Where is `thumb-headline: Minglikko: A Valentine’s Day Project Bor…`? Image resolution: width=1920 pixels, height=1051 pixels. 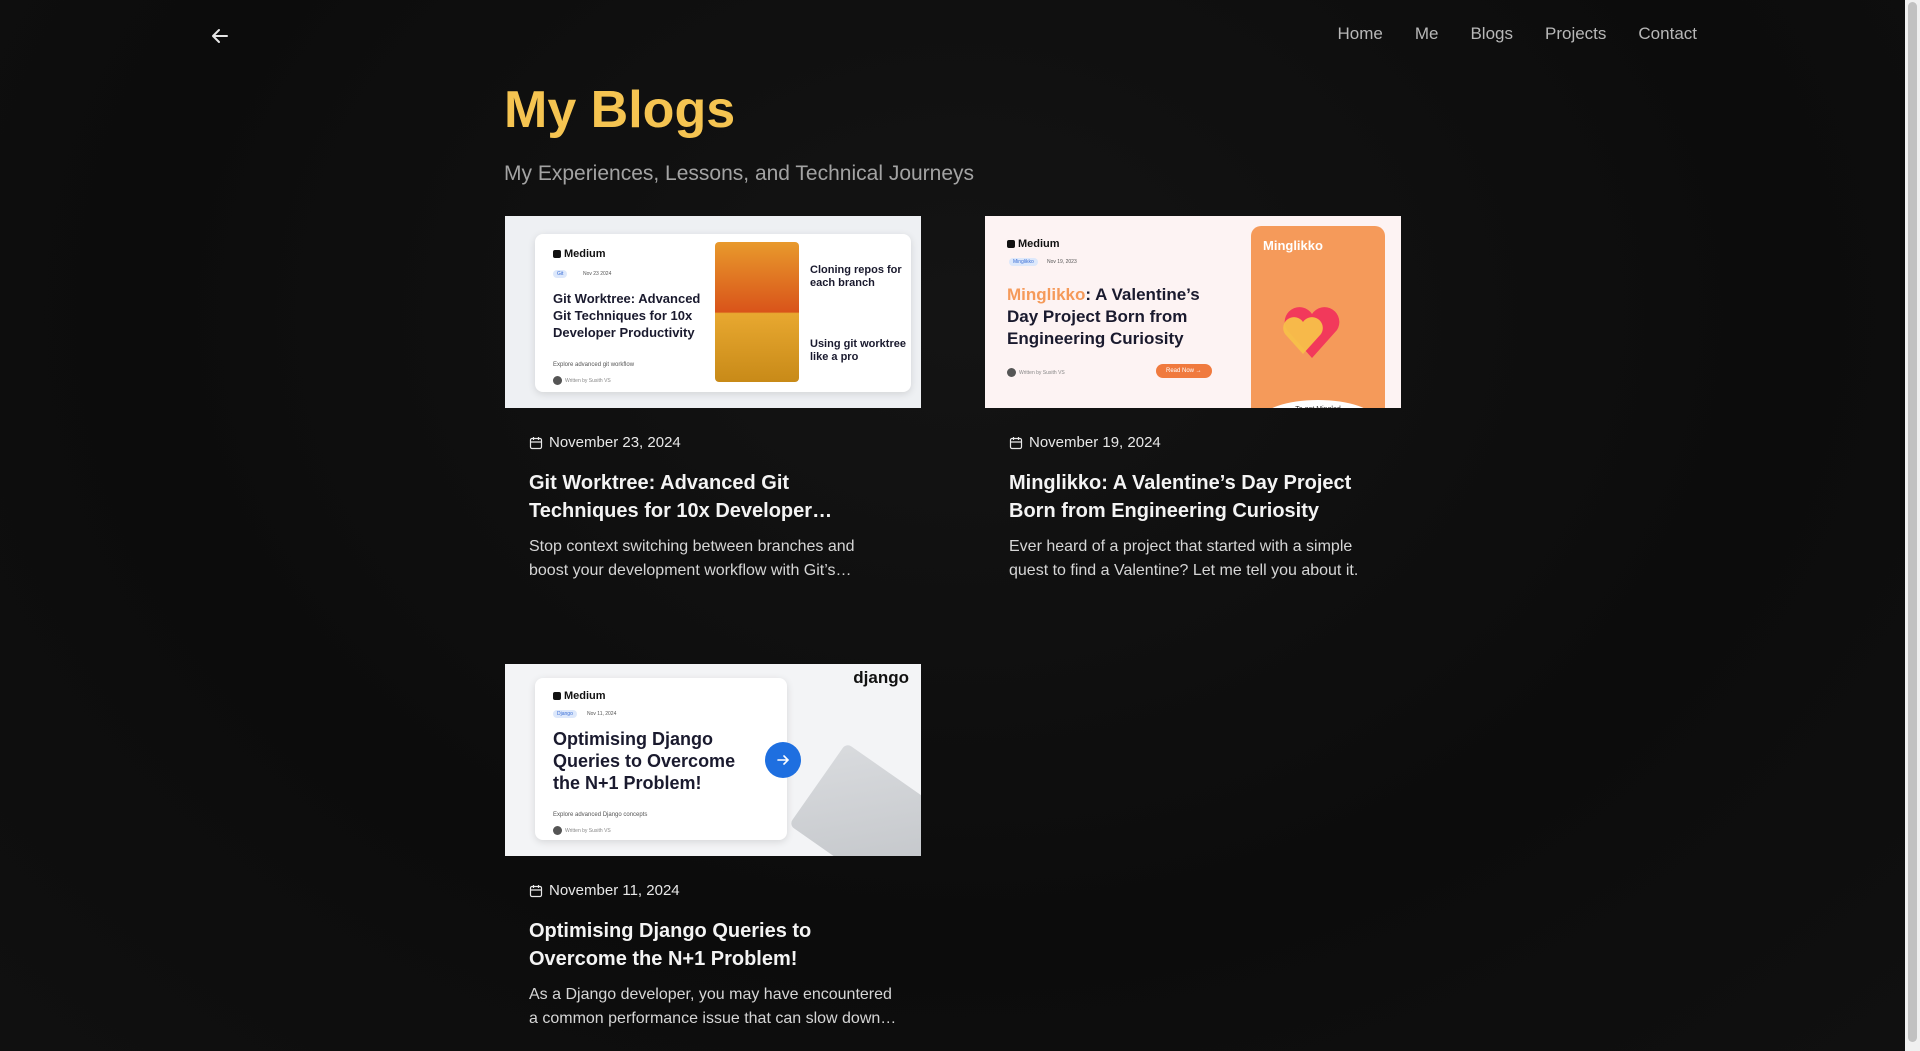 thumb-headline: Minglikko: A Valentine’s Day Project Bor… is located at coordinates (1117, 317).